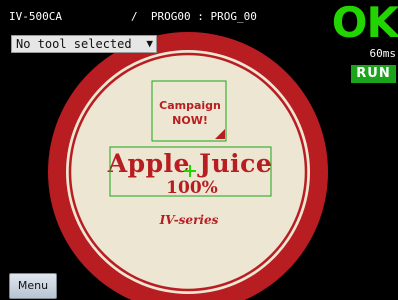 This screenshot has width=398, height=300. What do you see at coordinates (149, 43) in the screenshot?
I see `triangle-down-icon: ▼` at bounding box center [149, 43].